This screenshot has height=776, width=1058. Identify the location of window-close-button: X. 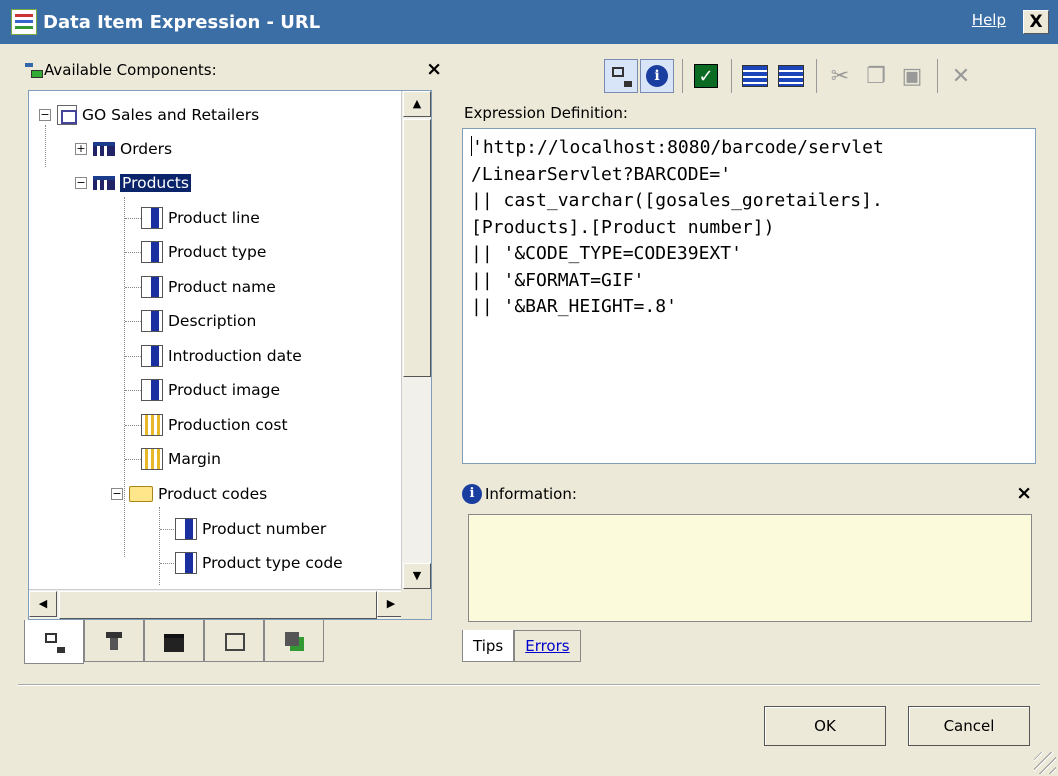
(1036, 22).